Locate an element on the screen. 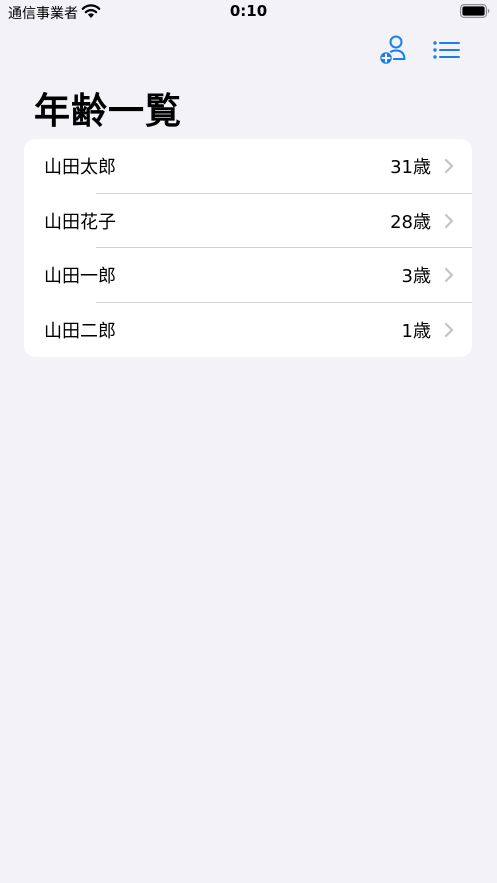 This screenshot has height=883, width=497. person-age: 3歳 is located at coordinates (416, 277).